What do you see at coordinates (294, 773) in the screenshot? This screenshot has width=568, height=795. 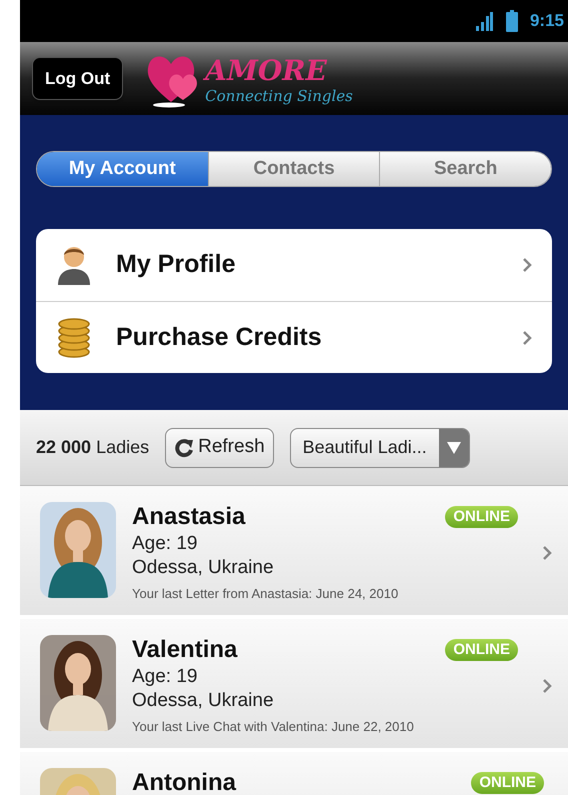 I see `profile-row: Antonina ONLINE` at bounding box center [294, 773].